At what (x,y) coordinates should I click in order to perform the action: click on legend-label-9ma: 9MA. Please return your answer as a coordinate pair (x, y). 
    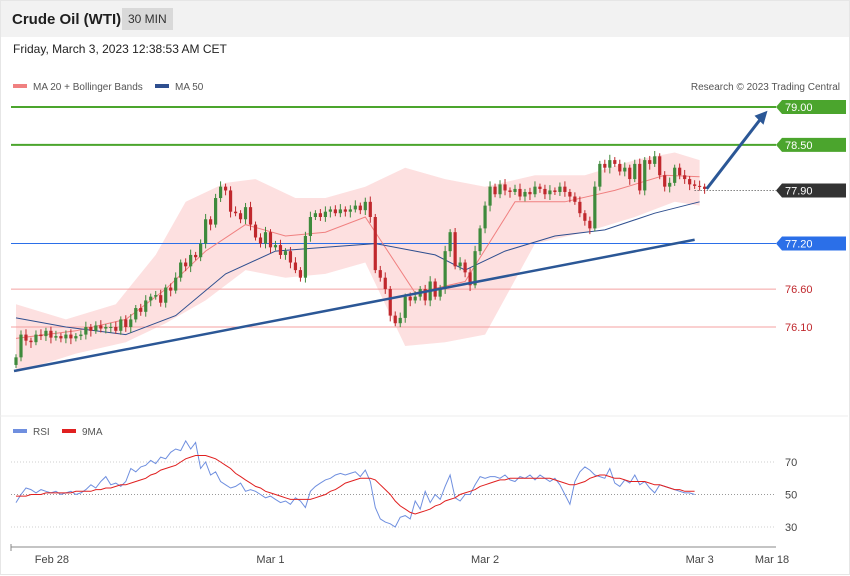
    Looking at the image, I should click on (92, 432).